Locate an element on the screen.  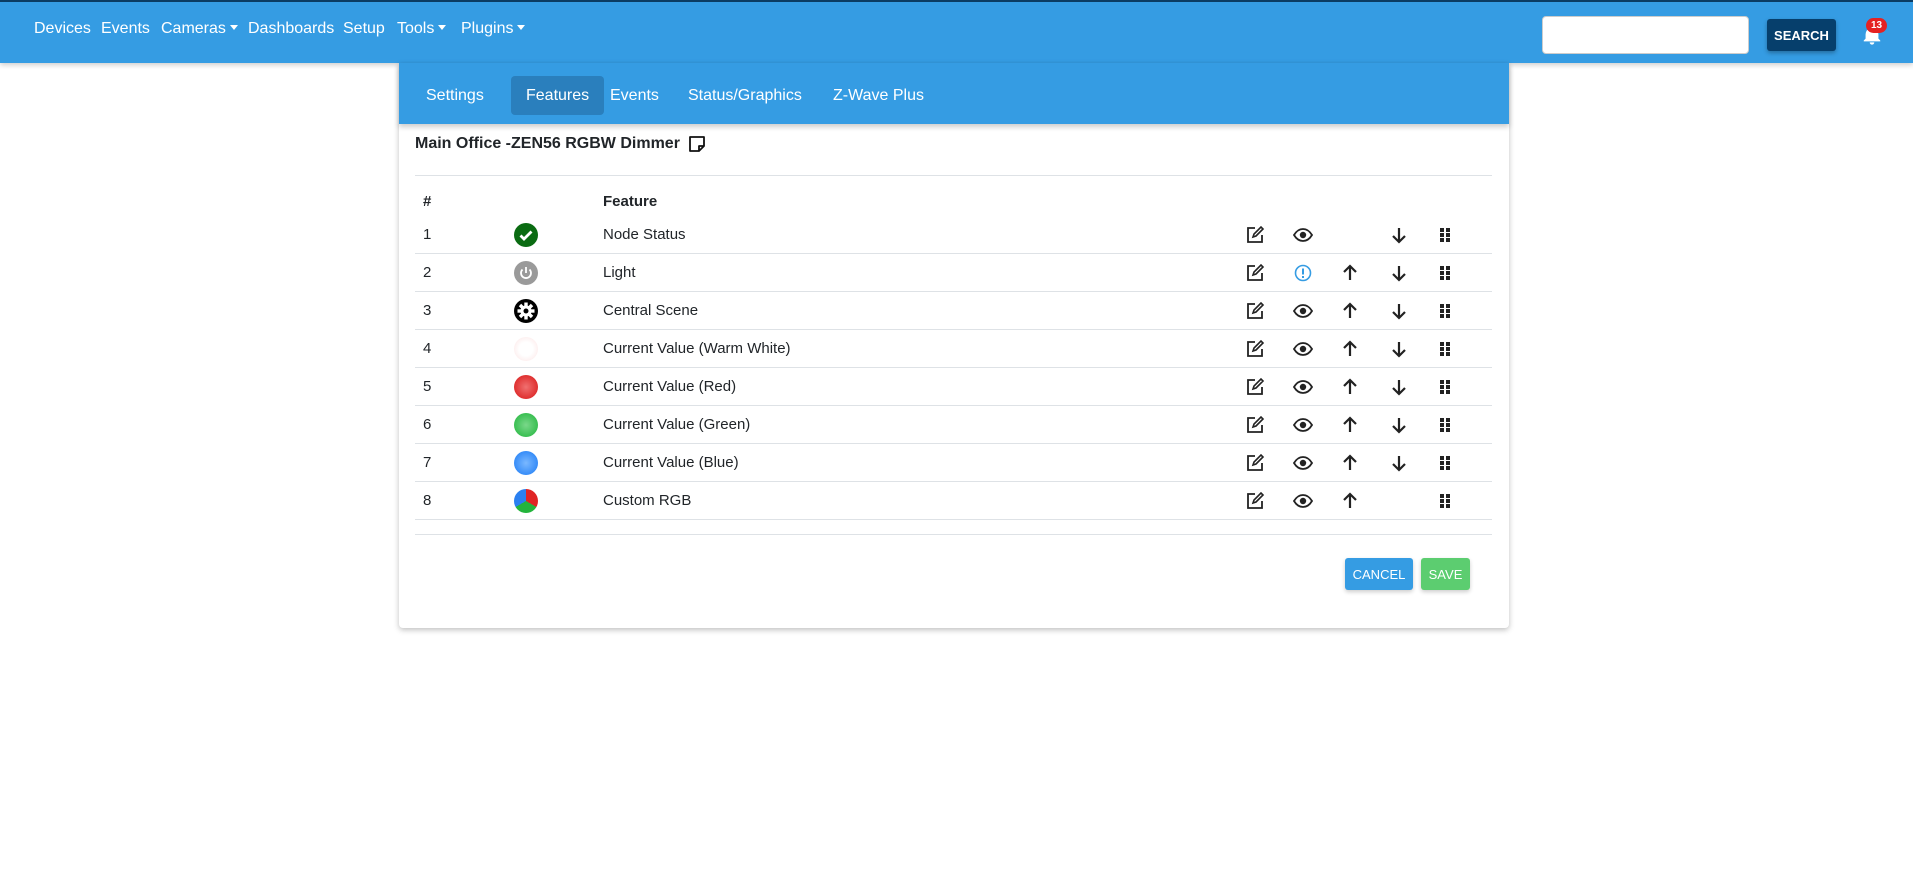
search-input is located at coordinates (1645, 35).